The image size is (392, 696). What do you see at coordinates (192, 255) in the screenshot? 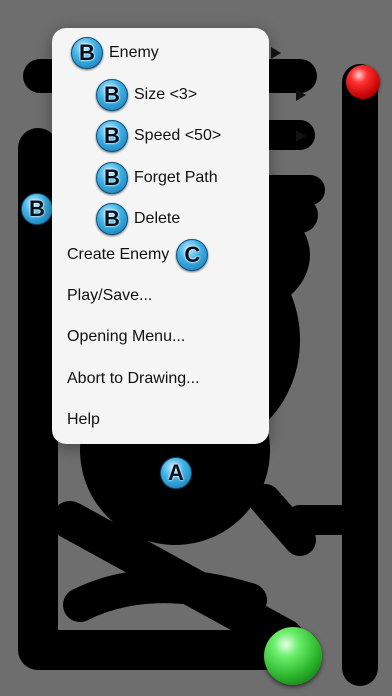
I see `create-enemy-c-badge: C` at bounding box center [192, 255].